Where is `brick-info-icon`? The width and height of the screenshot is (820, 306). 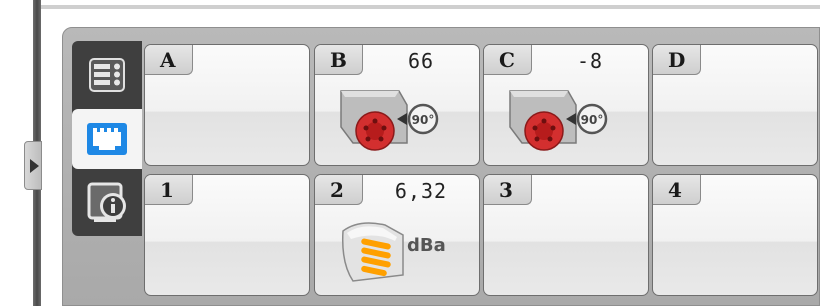 brick-info-icon is located at coordinates (106, 202).